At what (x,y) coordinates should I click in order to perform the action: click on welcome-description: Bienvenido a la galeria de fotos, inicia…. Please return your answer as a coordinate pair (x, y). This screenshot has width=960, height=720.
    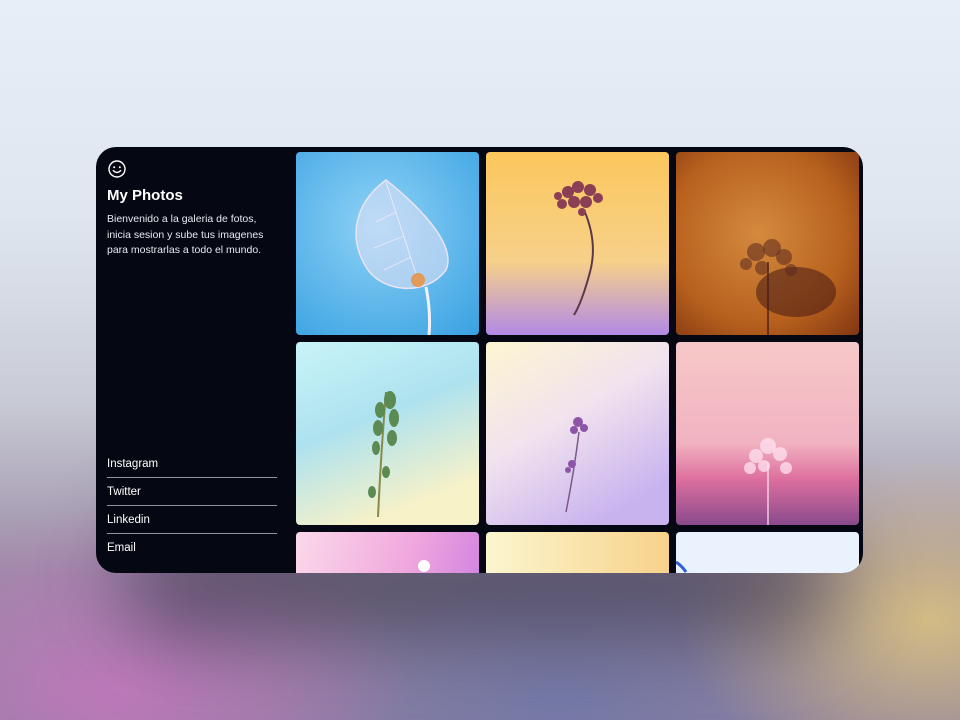
    Looking at the image, I should click on (185, 234).